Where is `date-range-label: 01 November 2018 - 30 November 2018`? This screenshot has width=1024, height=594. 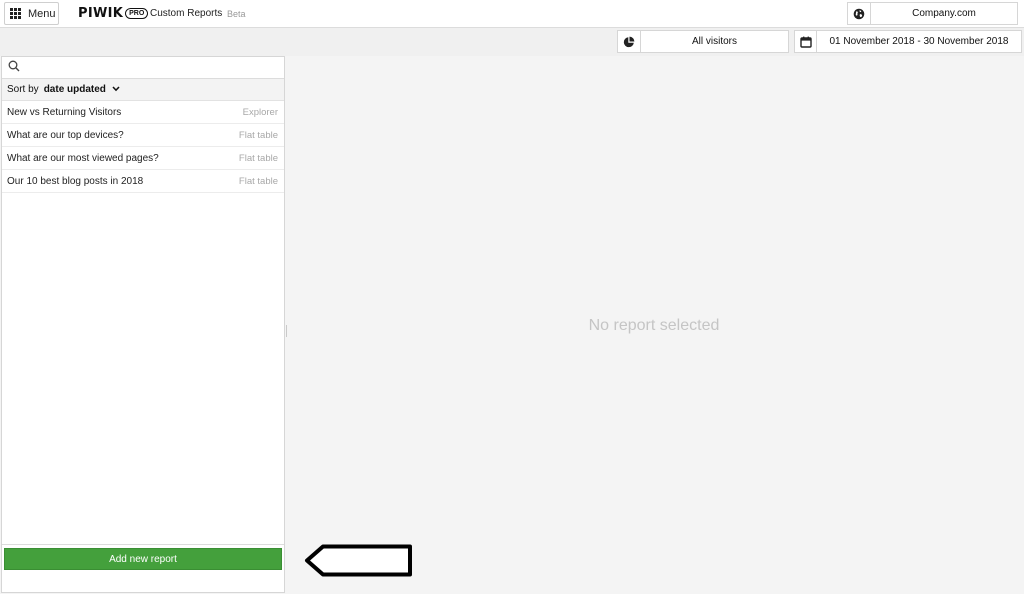 date-range-label: 01 November 2018 - 30 November 2018 is located at coordinates (919, 41).